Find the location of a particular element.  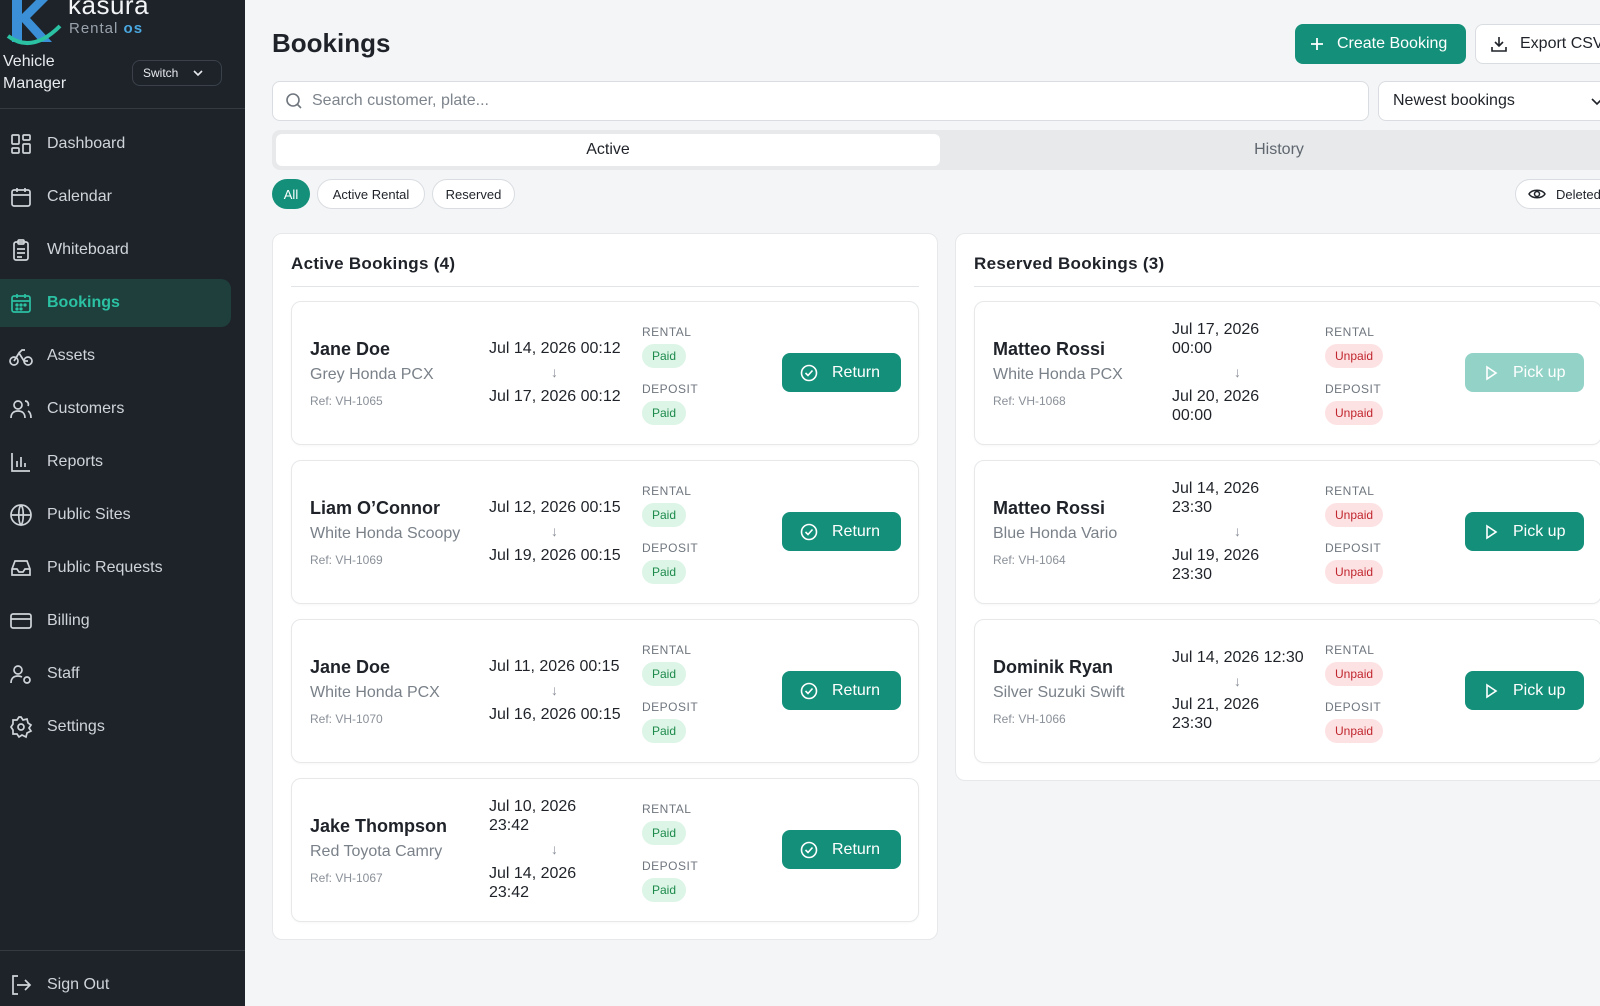

start-date: Jul 14, 2026 23:30 is located at coordinates (1216, 498).